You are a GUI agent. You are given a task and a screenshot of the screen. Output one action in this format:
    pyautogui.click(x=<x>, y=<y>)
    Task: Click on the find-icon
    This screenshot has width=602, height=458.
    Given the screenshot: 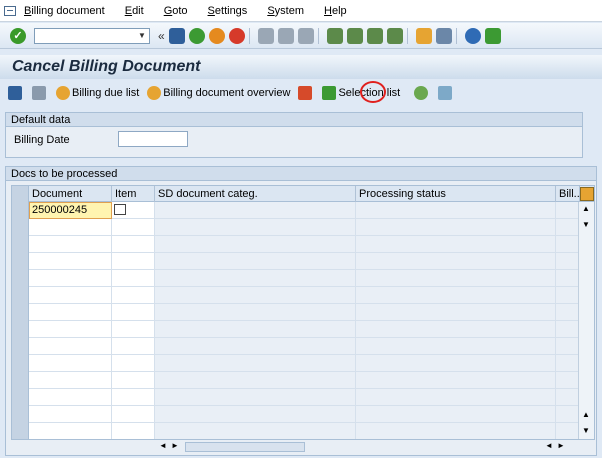 What is the action you would take?
    pyautogui.click(x=285, y=35)
    